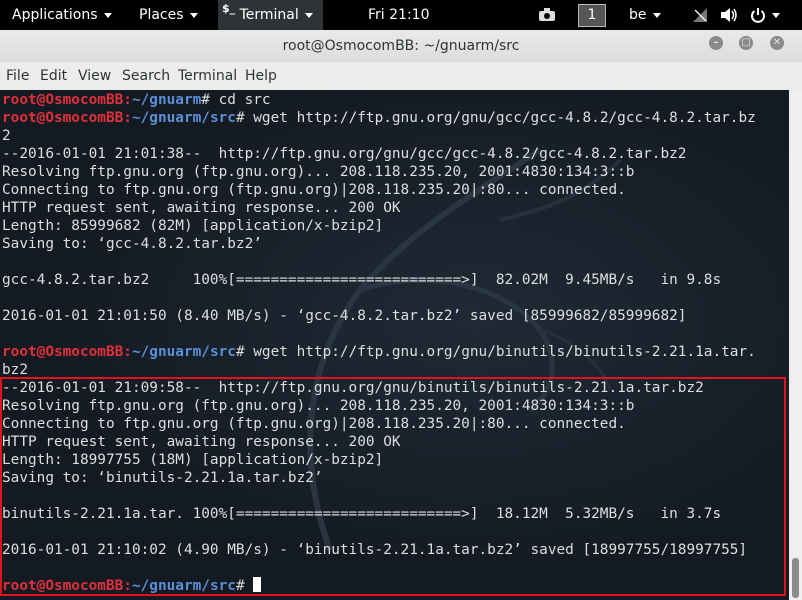 This screenshot has width=802, height=600. I want to click on network-off-icon, so click(700, 15).